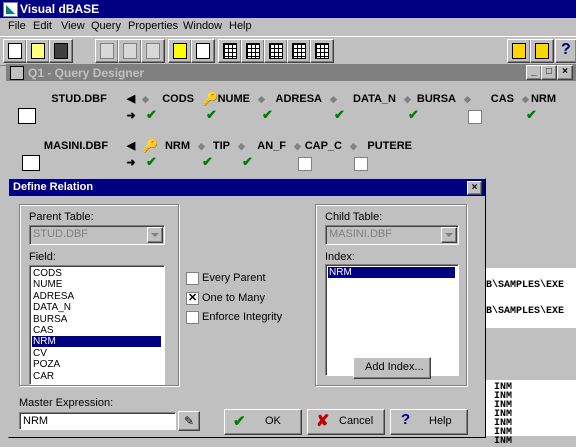 The image size is (576, 447). I want to click on command-output-inm: INM INM INM INM INM INM INM, so click(531, 413).